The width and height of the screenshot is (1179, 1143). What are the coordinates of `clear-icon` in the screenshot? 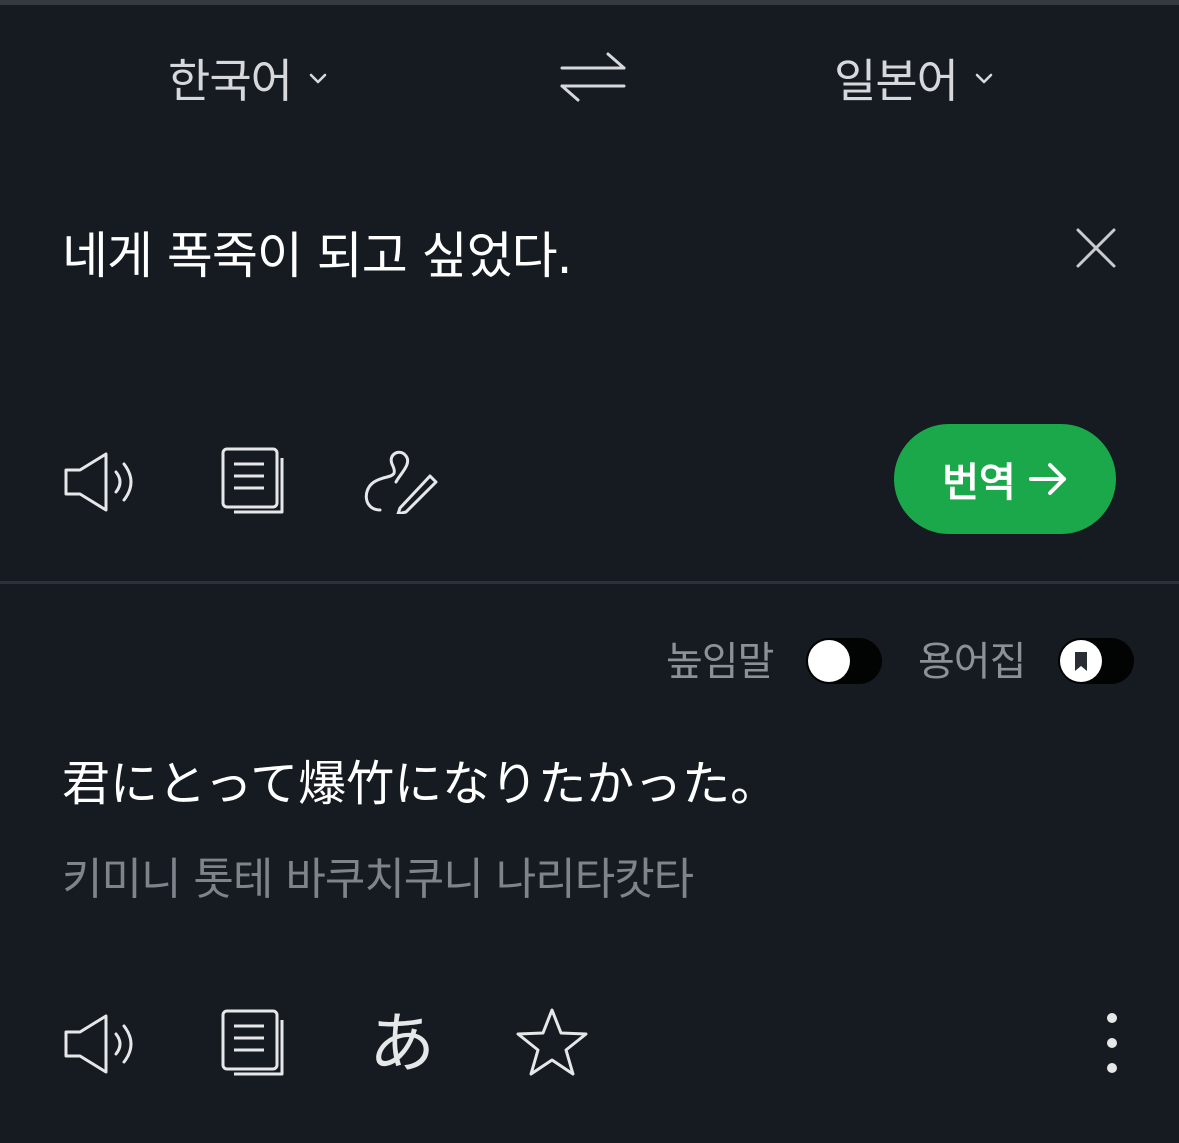 It's located at (1096, 248).